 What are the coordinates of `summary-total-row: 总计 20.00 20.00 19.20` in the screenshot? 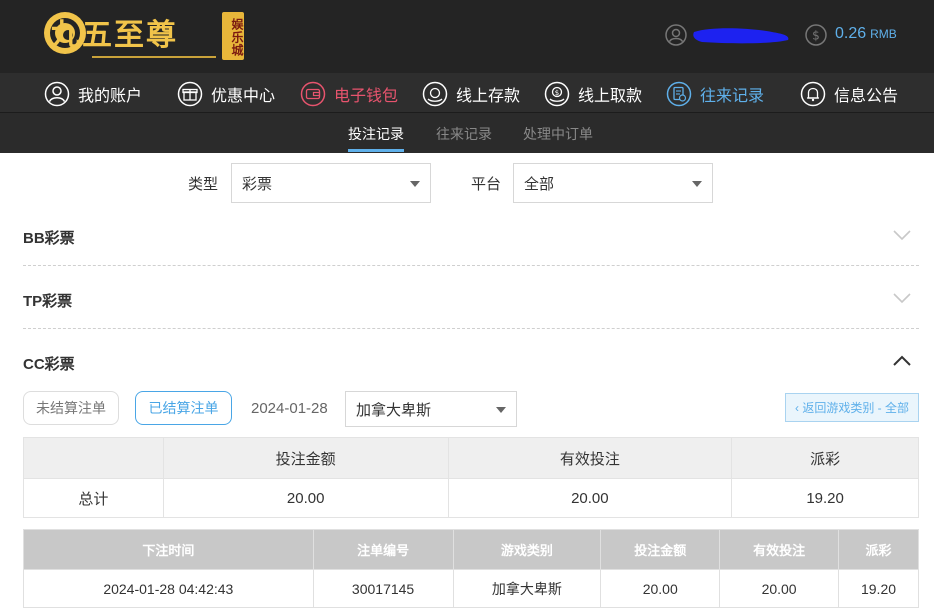 It's located at (471, 498).